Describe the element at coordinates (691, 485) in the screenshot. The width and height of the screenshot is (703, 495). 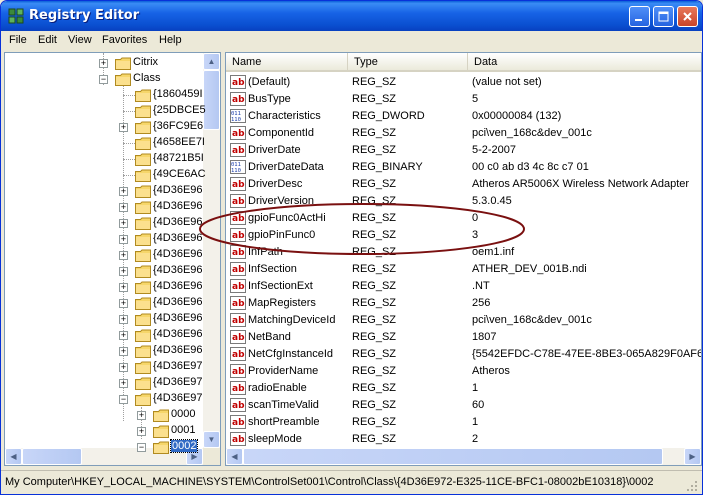
I see `resize-grip-icon` at that location.